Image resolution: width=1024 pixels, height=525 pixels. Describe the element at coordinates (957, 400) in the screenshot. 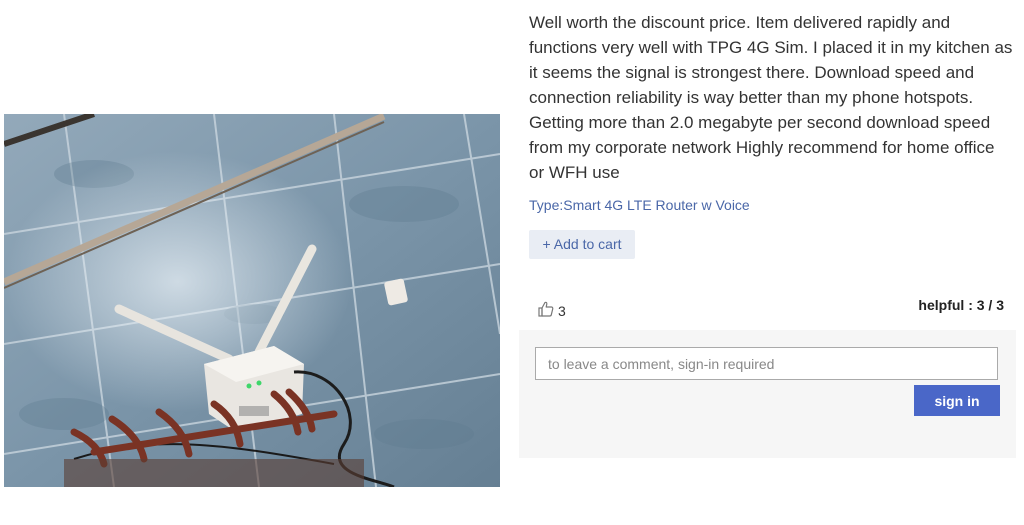

I see `sign-in-button: sign in` at that location.